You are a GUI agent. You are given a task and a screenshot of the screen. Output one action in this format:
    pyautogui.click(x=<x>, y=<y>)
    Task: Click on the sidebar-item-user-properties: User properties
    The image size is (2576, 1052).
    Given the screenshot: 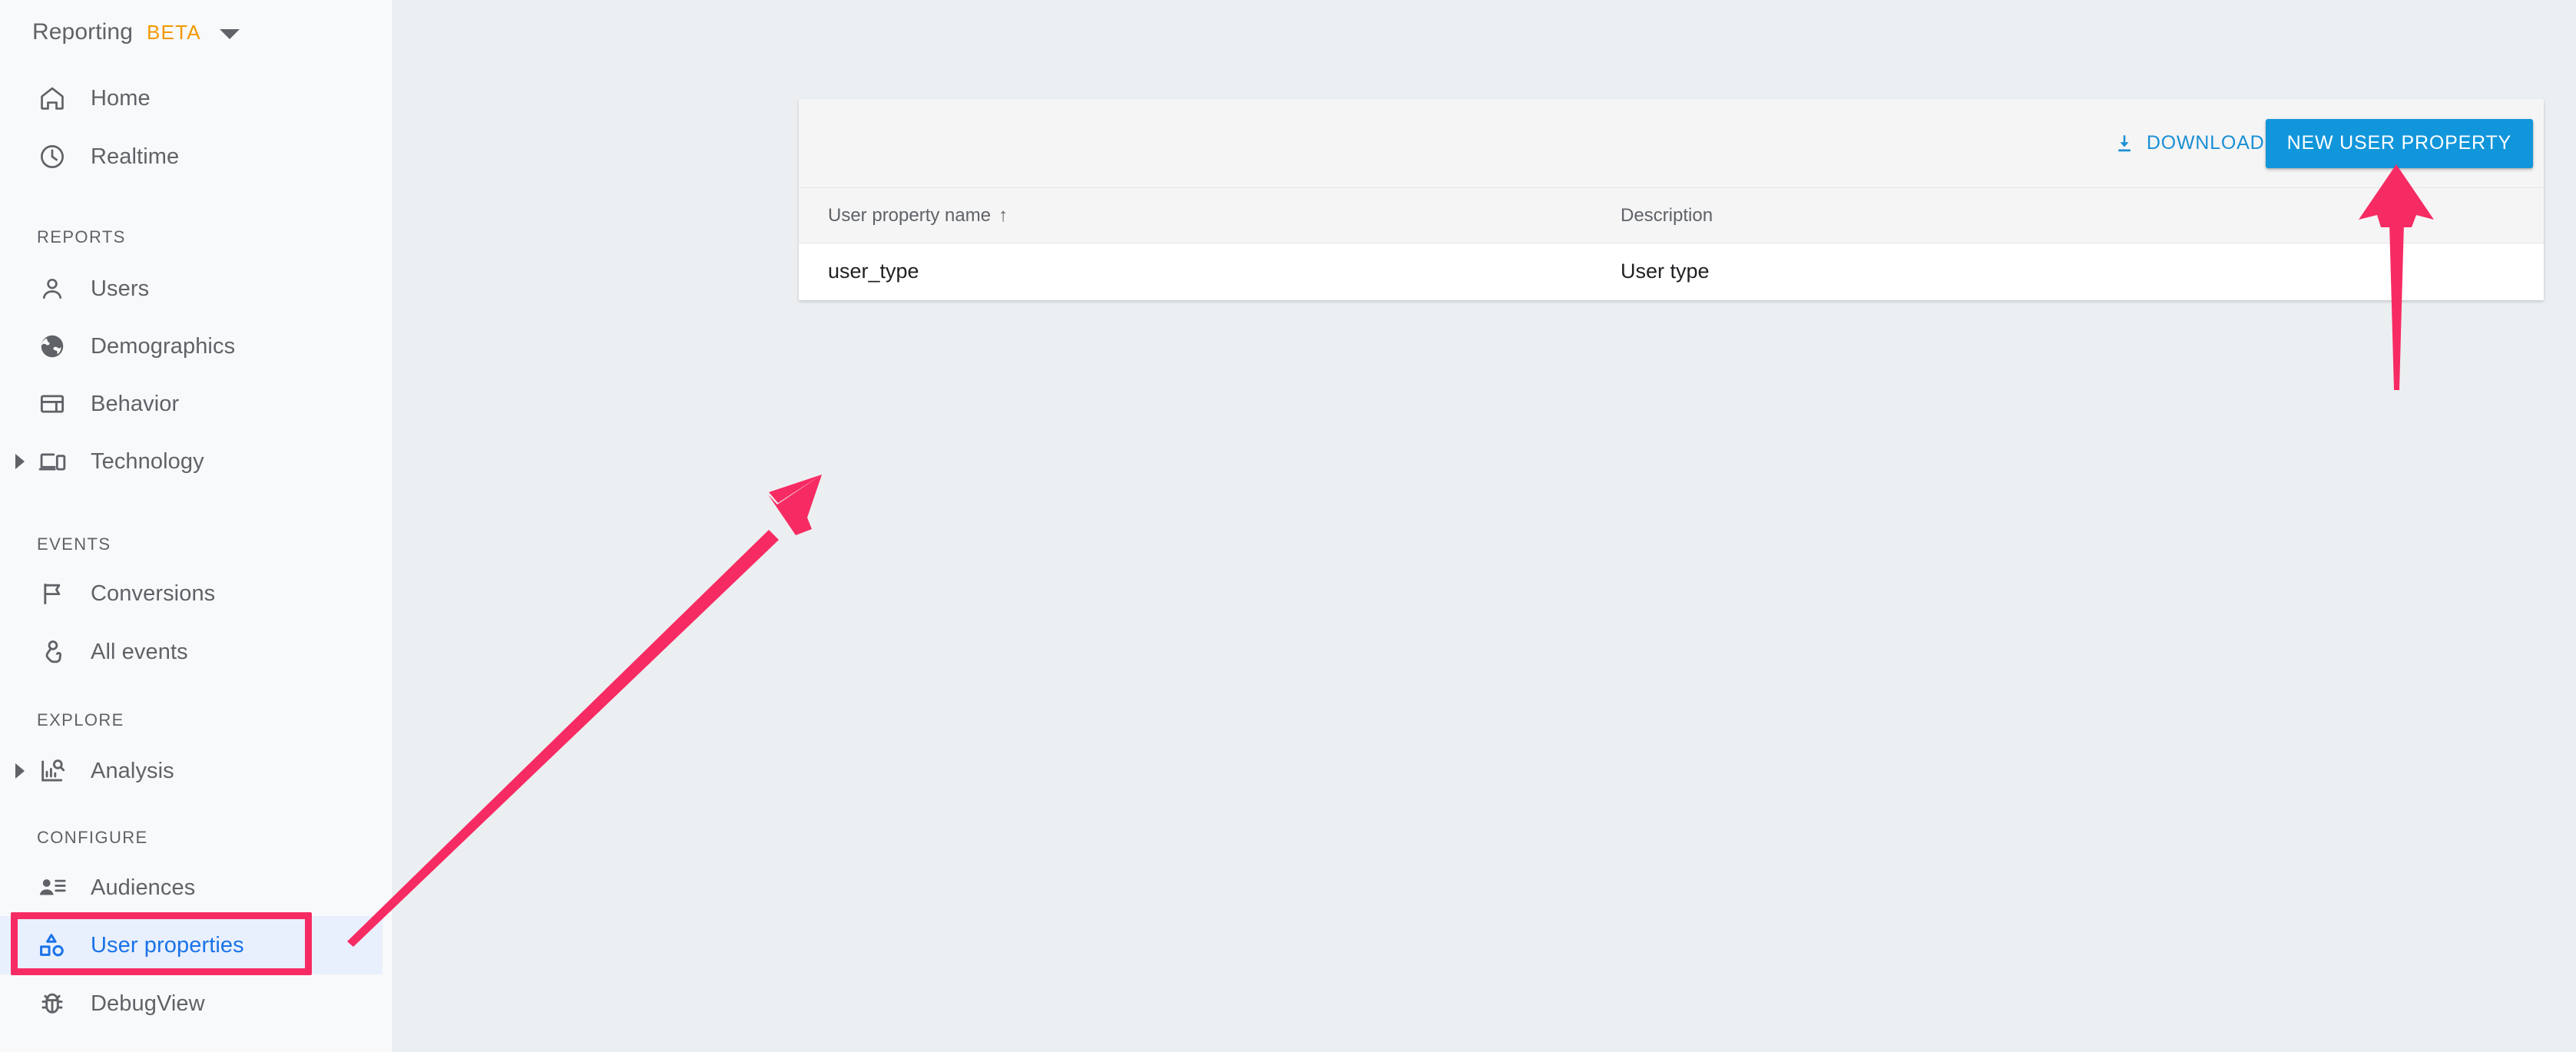 What is the action you would take?
    pyautogui.click(x=190, y=945)
    